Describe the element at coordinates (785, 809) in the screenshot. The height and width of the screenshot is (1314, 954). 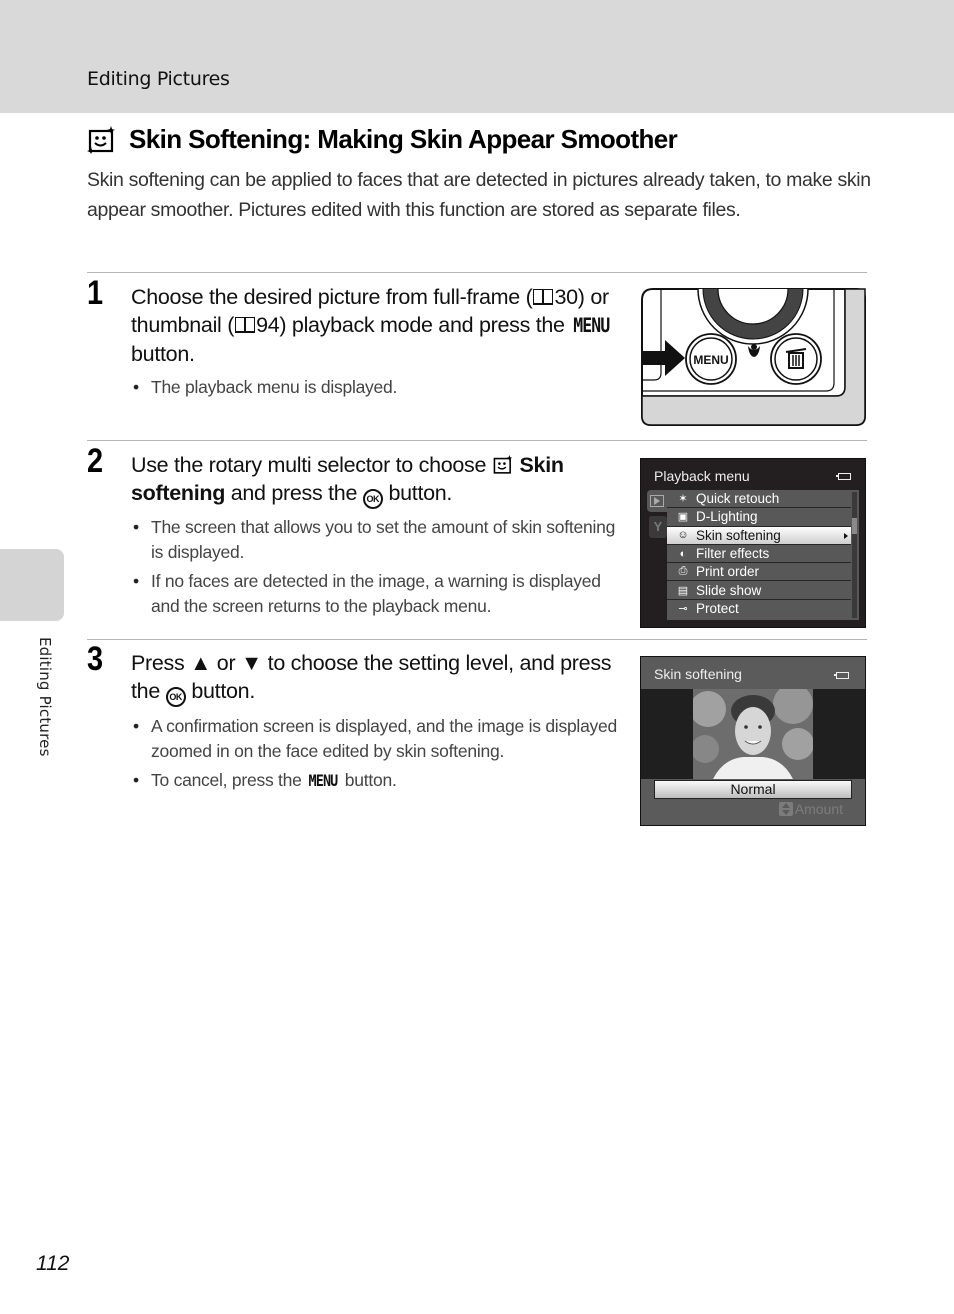
I see `up-down-icon` at that location.